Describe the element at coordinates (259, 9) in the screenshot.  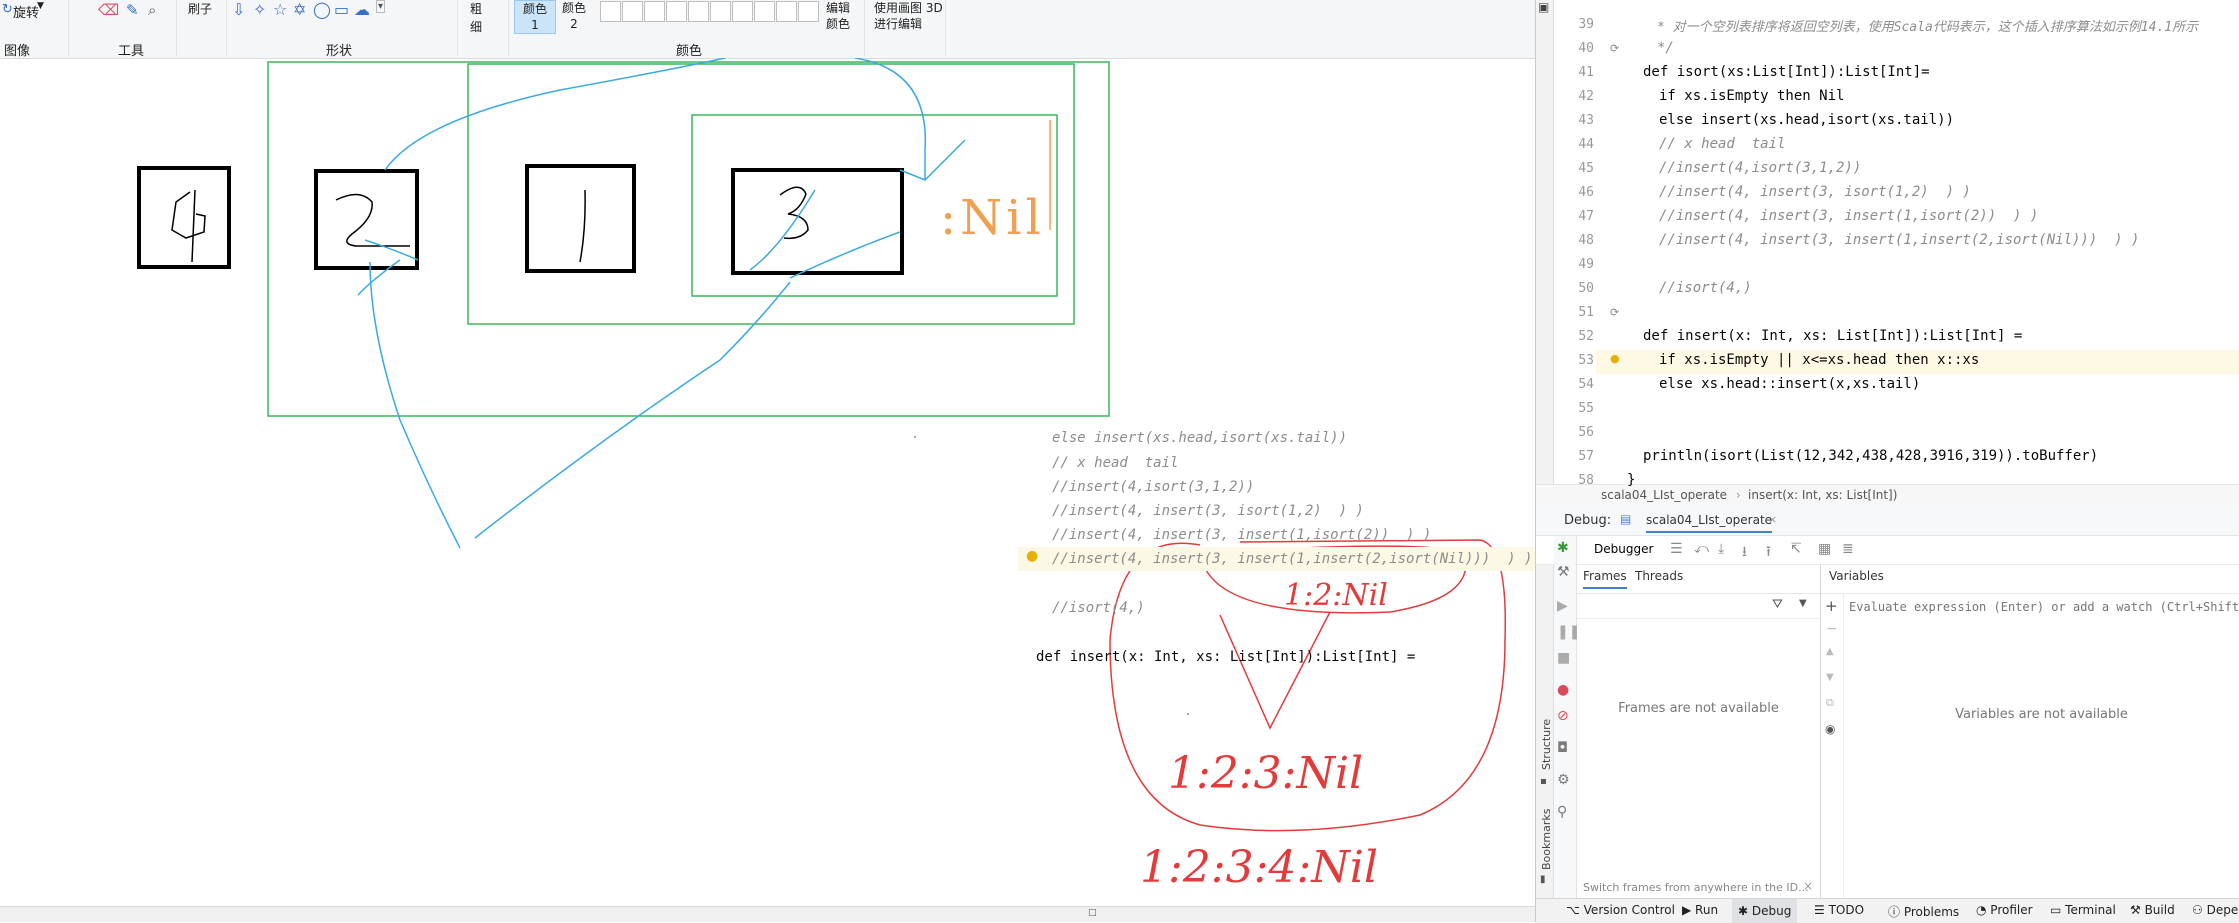
I see `four-point-star-icon: ✧` at that location.